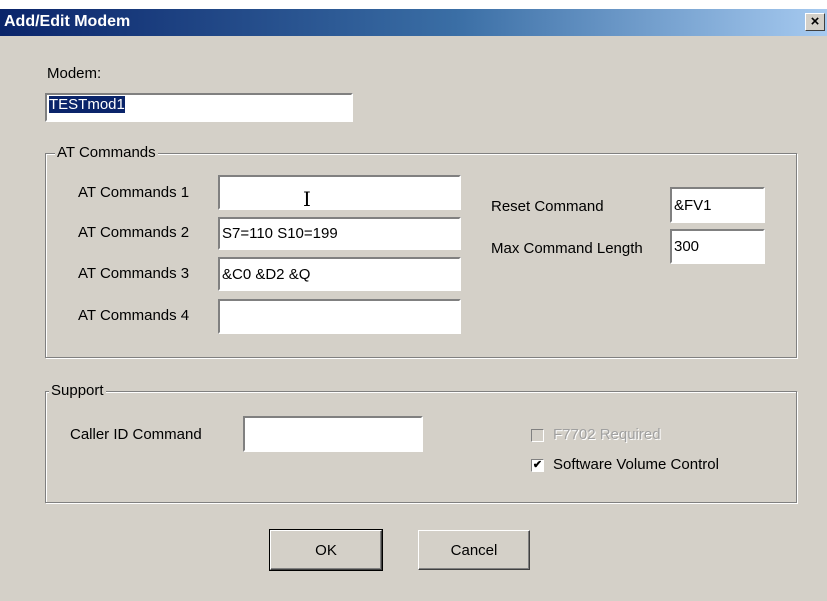 This screenshot has height=601, width=827. I want to click on at-commands-1-label: AT Commands 1, so click(134, 192).